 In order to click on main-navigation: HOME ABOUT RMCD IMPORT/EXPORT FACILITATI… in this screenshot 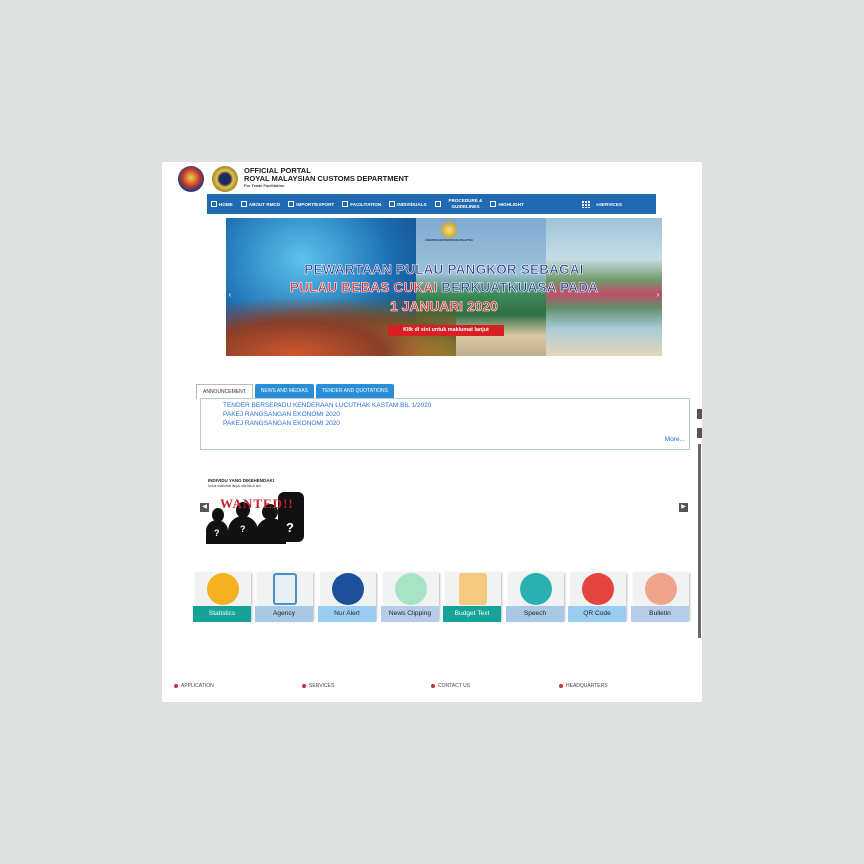, I will do `click(431, 204)`.